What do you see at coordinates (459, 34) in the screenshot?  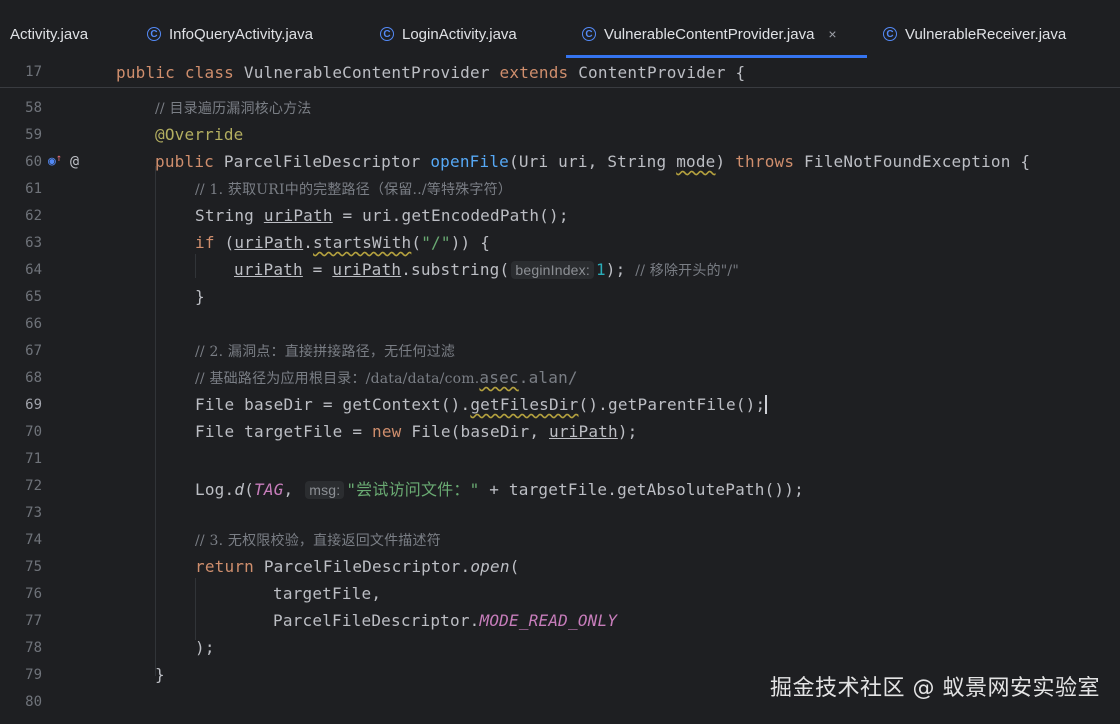 I see `tab-label: LoginActivity.java` at bounding box center [459, 34].